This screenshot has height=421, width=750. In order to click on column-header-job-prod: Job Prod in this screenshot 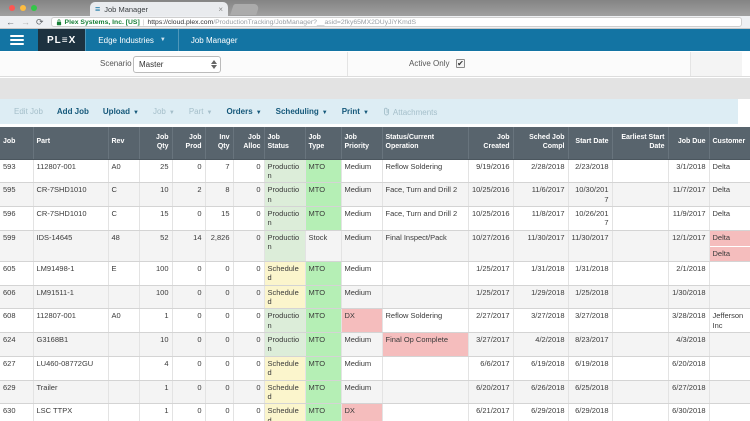, I will do `click(189, 143)`.